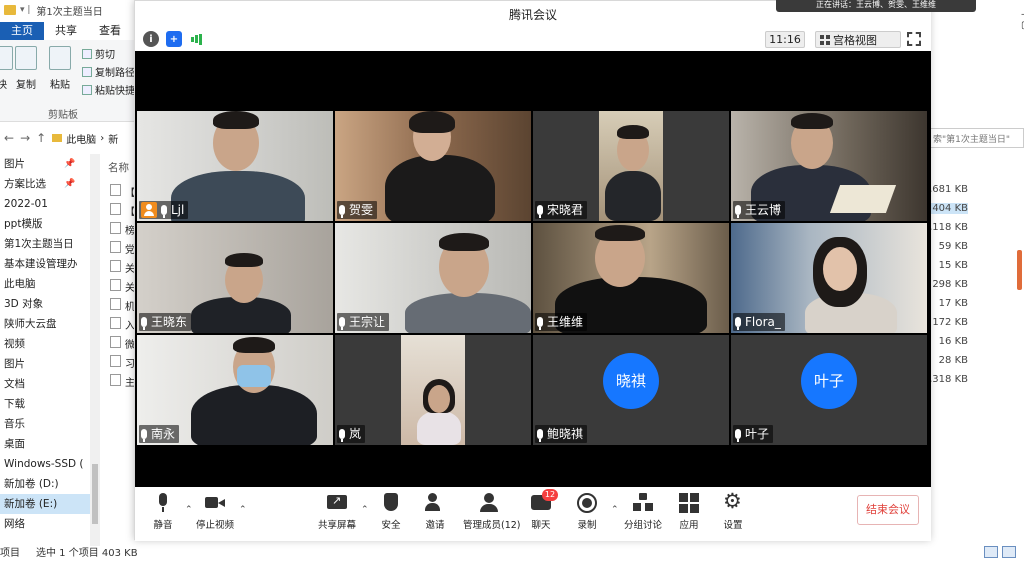  What do you see at coordinates (433, 166) in the screenshot?
I see `video-tile: 贺雯` at bounding box center [433, 166].